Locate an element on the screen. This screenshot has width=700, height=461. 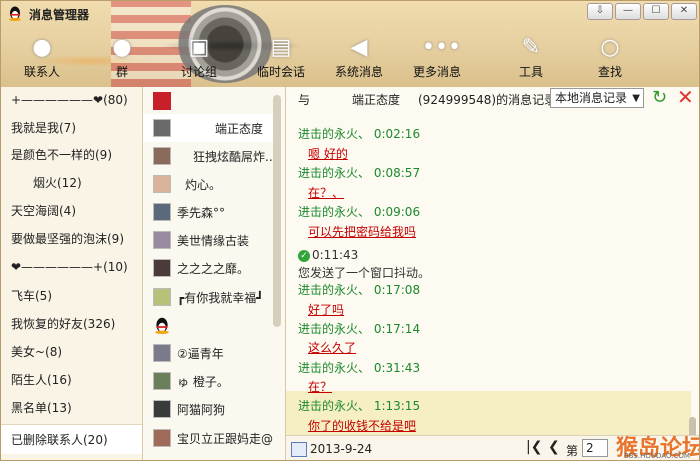
contact-name: 美世情缘古装 is located at coordinates (213, 240).